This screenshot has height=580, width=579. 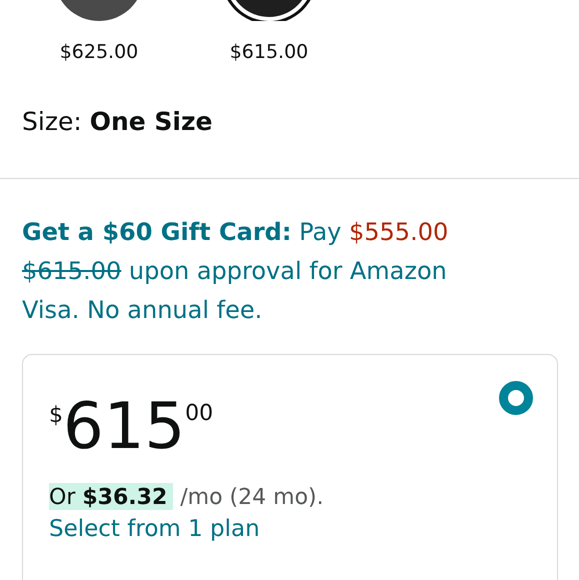 I want to click on plan-link: Select from 1 plan, so click(x=154, y=529).